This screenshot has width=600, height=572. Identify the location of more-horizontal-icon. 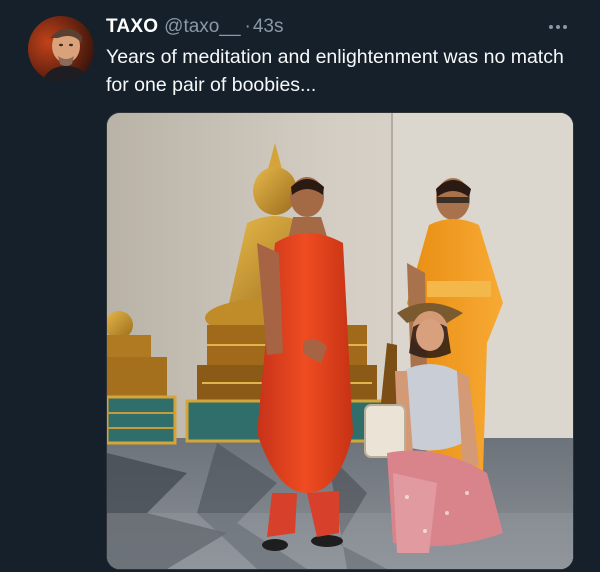
(551, 27).